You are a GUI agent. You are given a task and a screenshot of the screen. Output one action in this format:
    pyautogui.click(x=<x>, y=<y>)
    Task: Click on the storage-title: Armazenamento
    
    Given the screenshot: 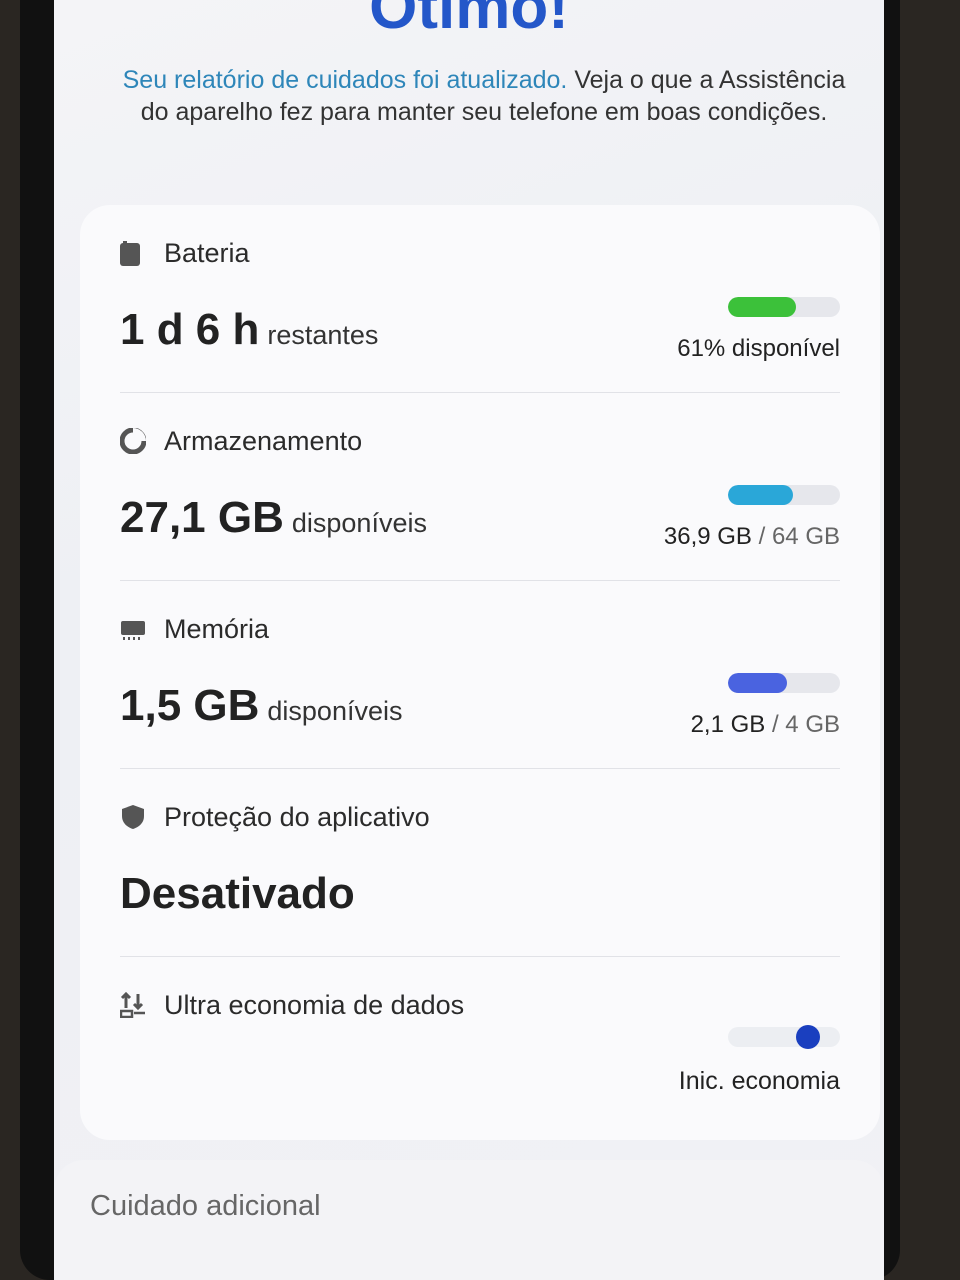 What is the action you would take?
    pyautogui.click(x=263, y=440)
    